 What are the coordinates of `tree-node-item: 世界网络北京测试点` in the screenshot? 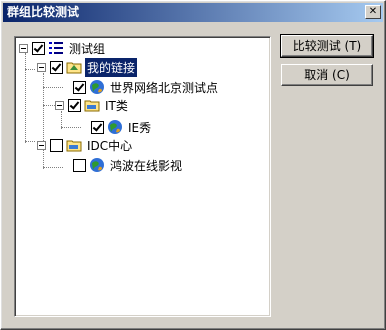 It's located at (146, 87).